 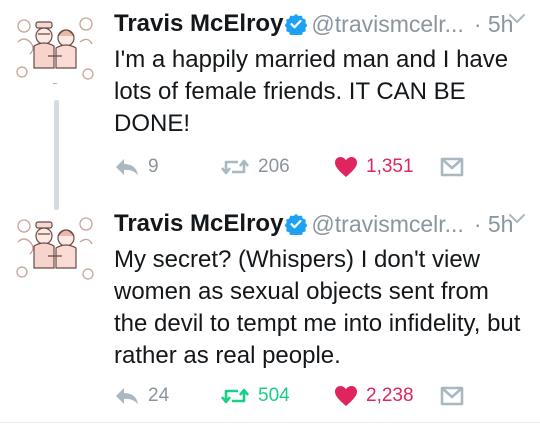 What do you see at coordinates (274, 395) in the screenshot?
I see `retweet-count: 504` at bounding box center [274, 395].